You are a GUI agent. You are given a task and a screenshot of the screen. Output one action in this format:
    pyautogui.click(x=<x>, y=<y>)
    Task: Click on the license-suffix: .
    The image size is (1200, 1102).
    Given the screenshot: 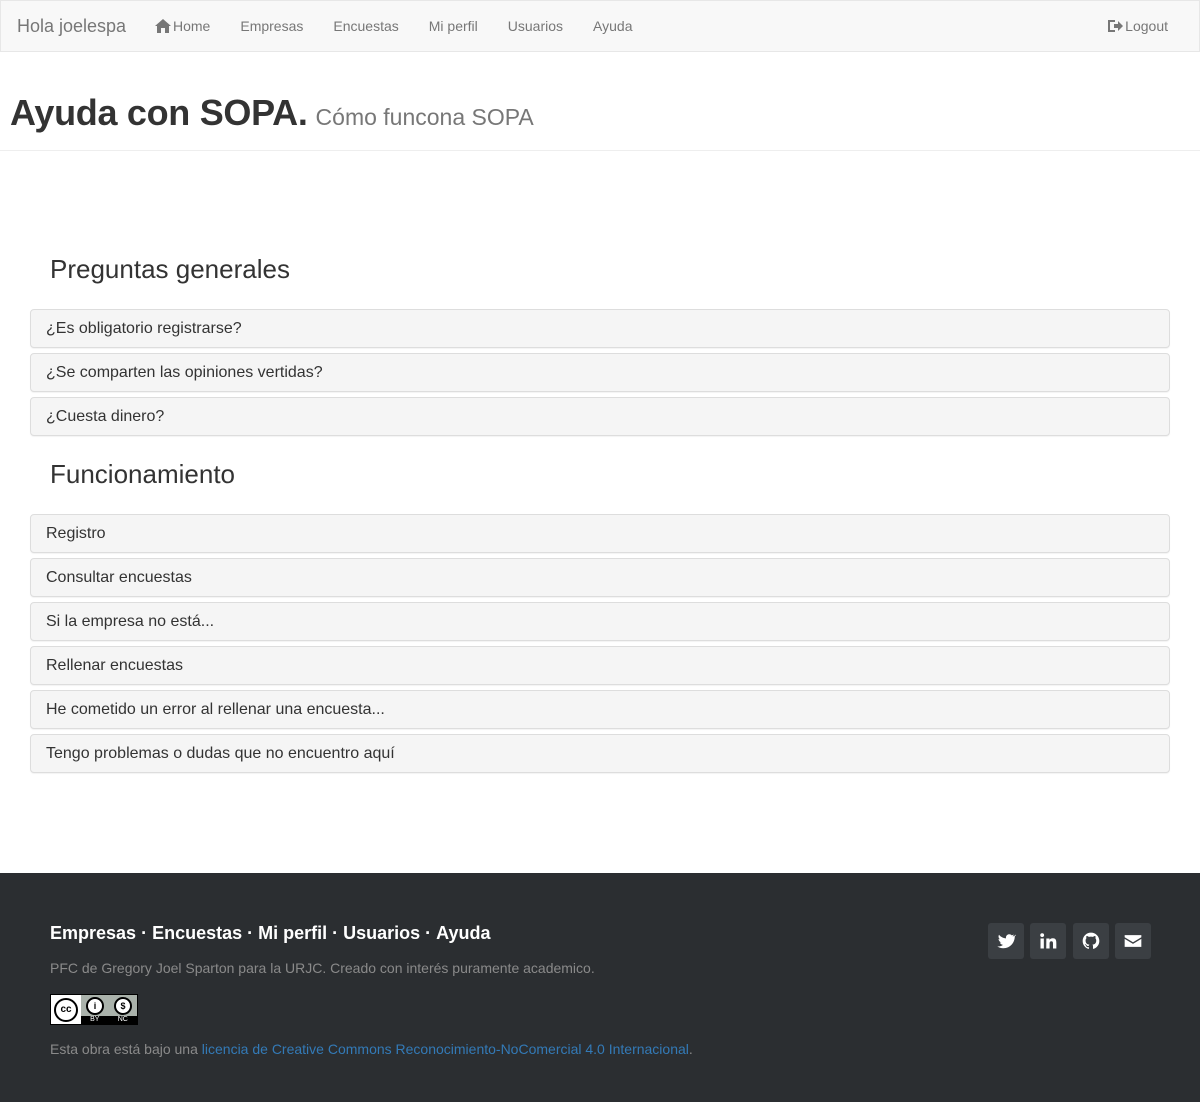 What is the action you would take?
    pyautogui.click(x=690, y=1049)
    